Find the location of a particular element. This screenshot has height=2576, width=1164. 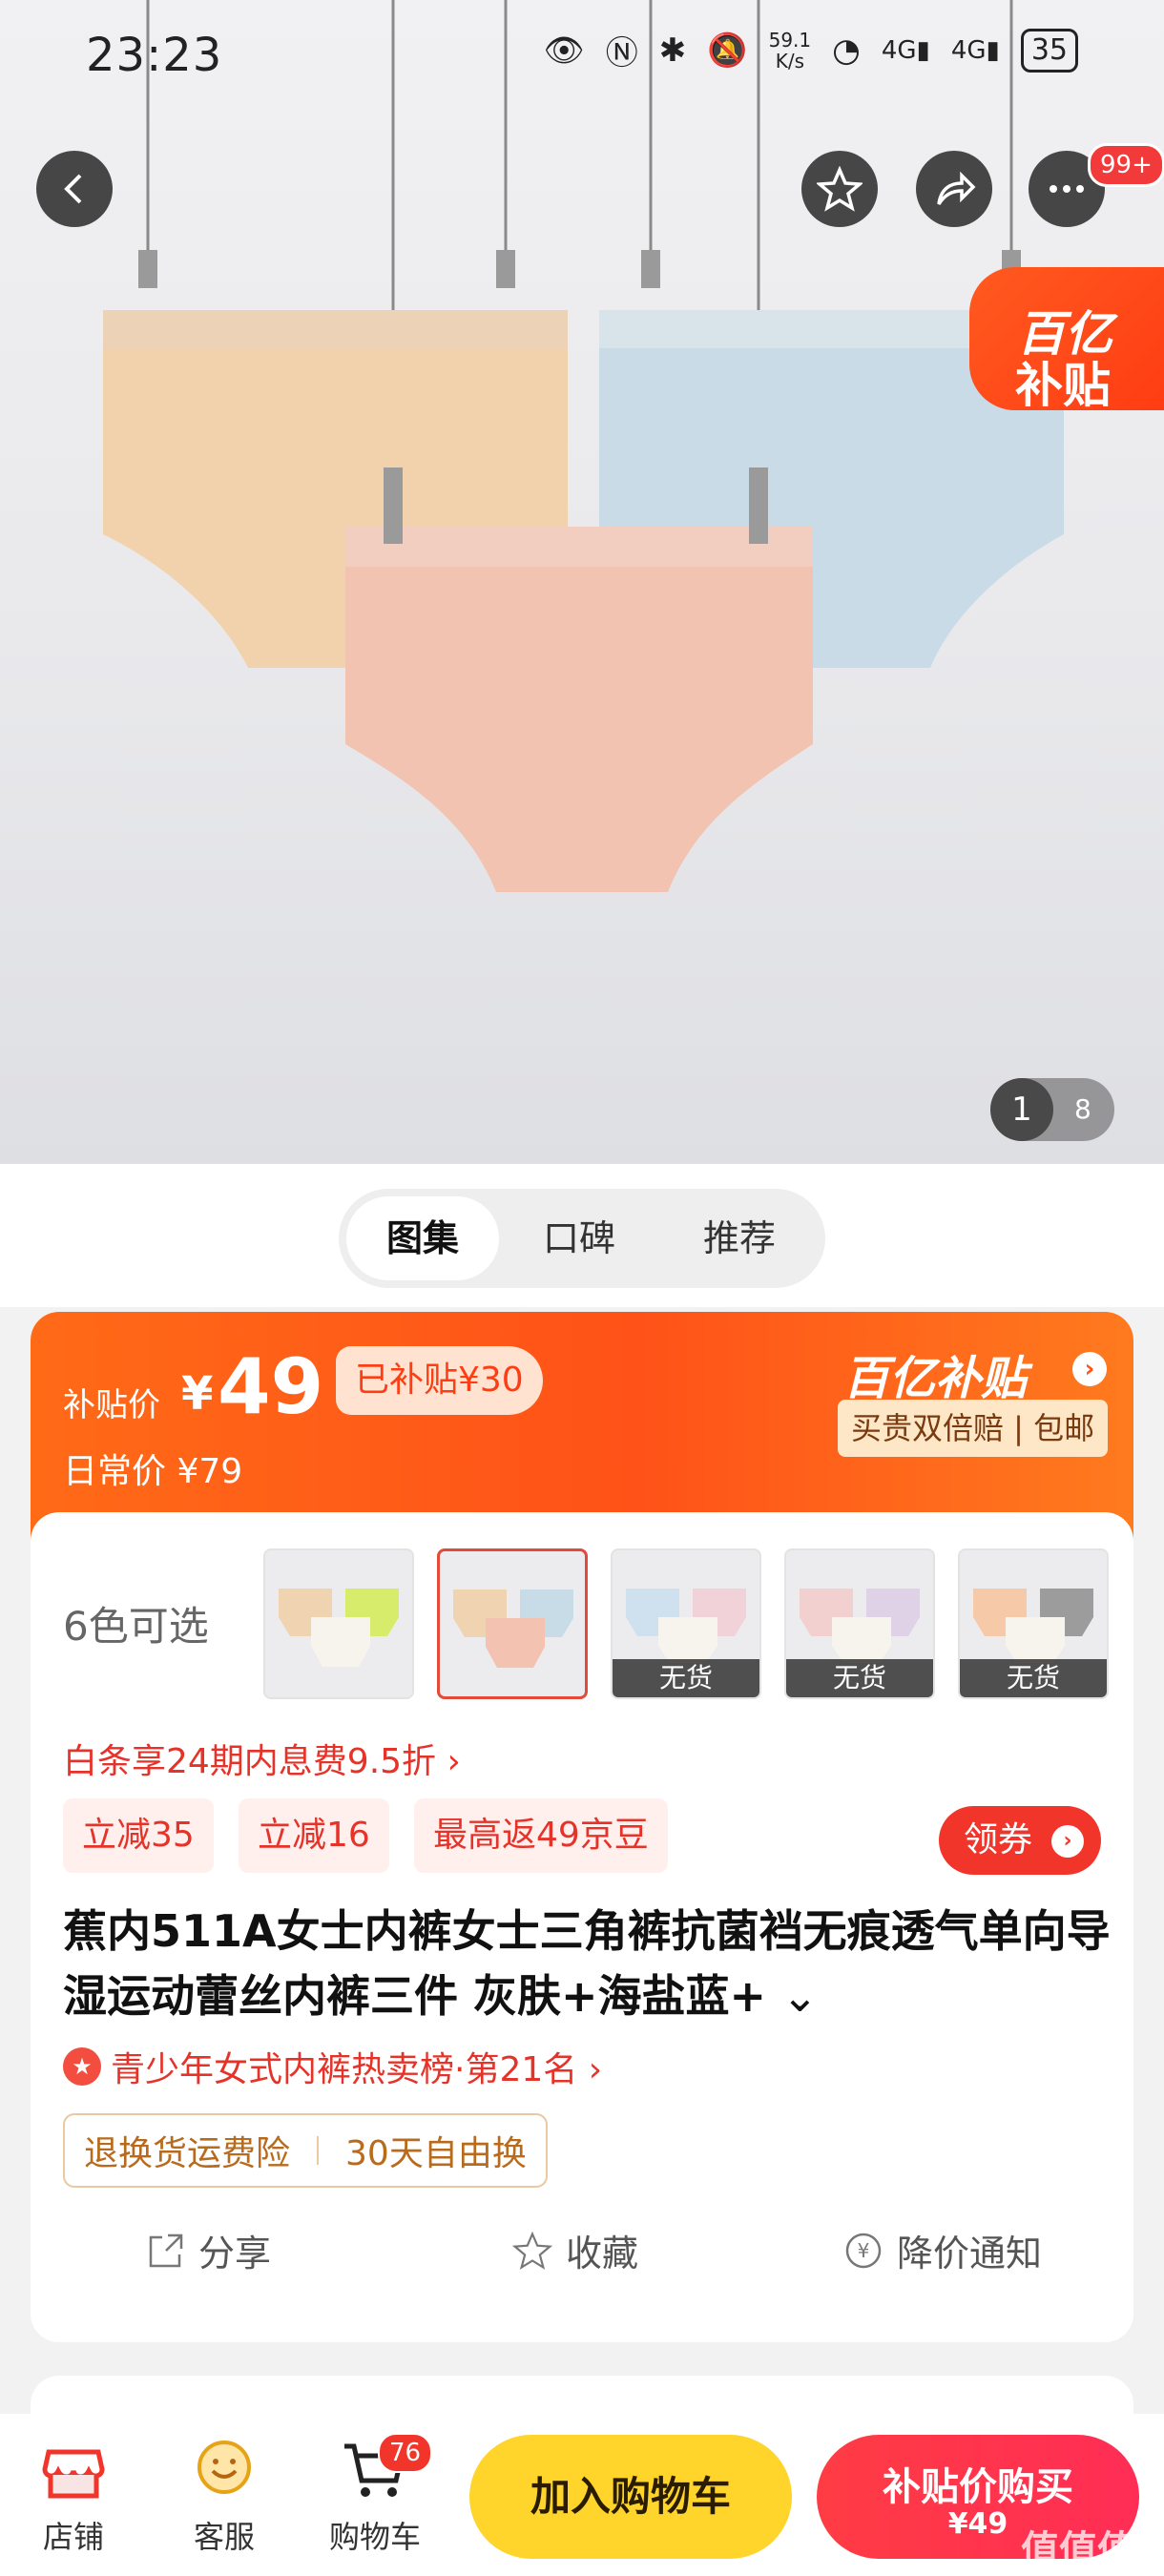

price-alert-icon: ¥ is located at coordinates (863, 2250).